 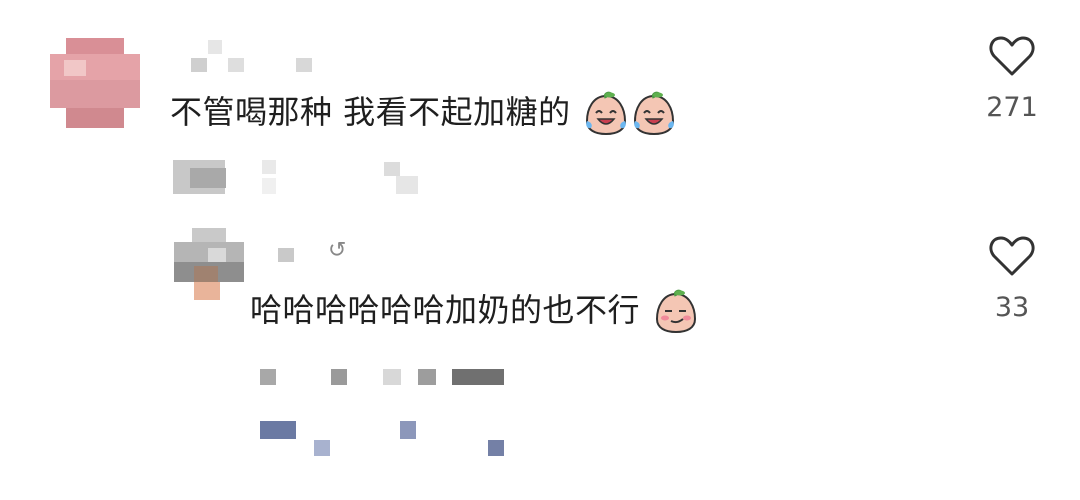 What do you see at coordinates (423, 114) in the screenshot?
I see `comment-text: 不管喝那种 我看不起加糖的` at bounding box center [423, 114].